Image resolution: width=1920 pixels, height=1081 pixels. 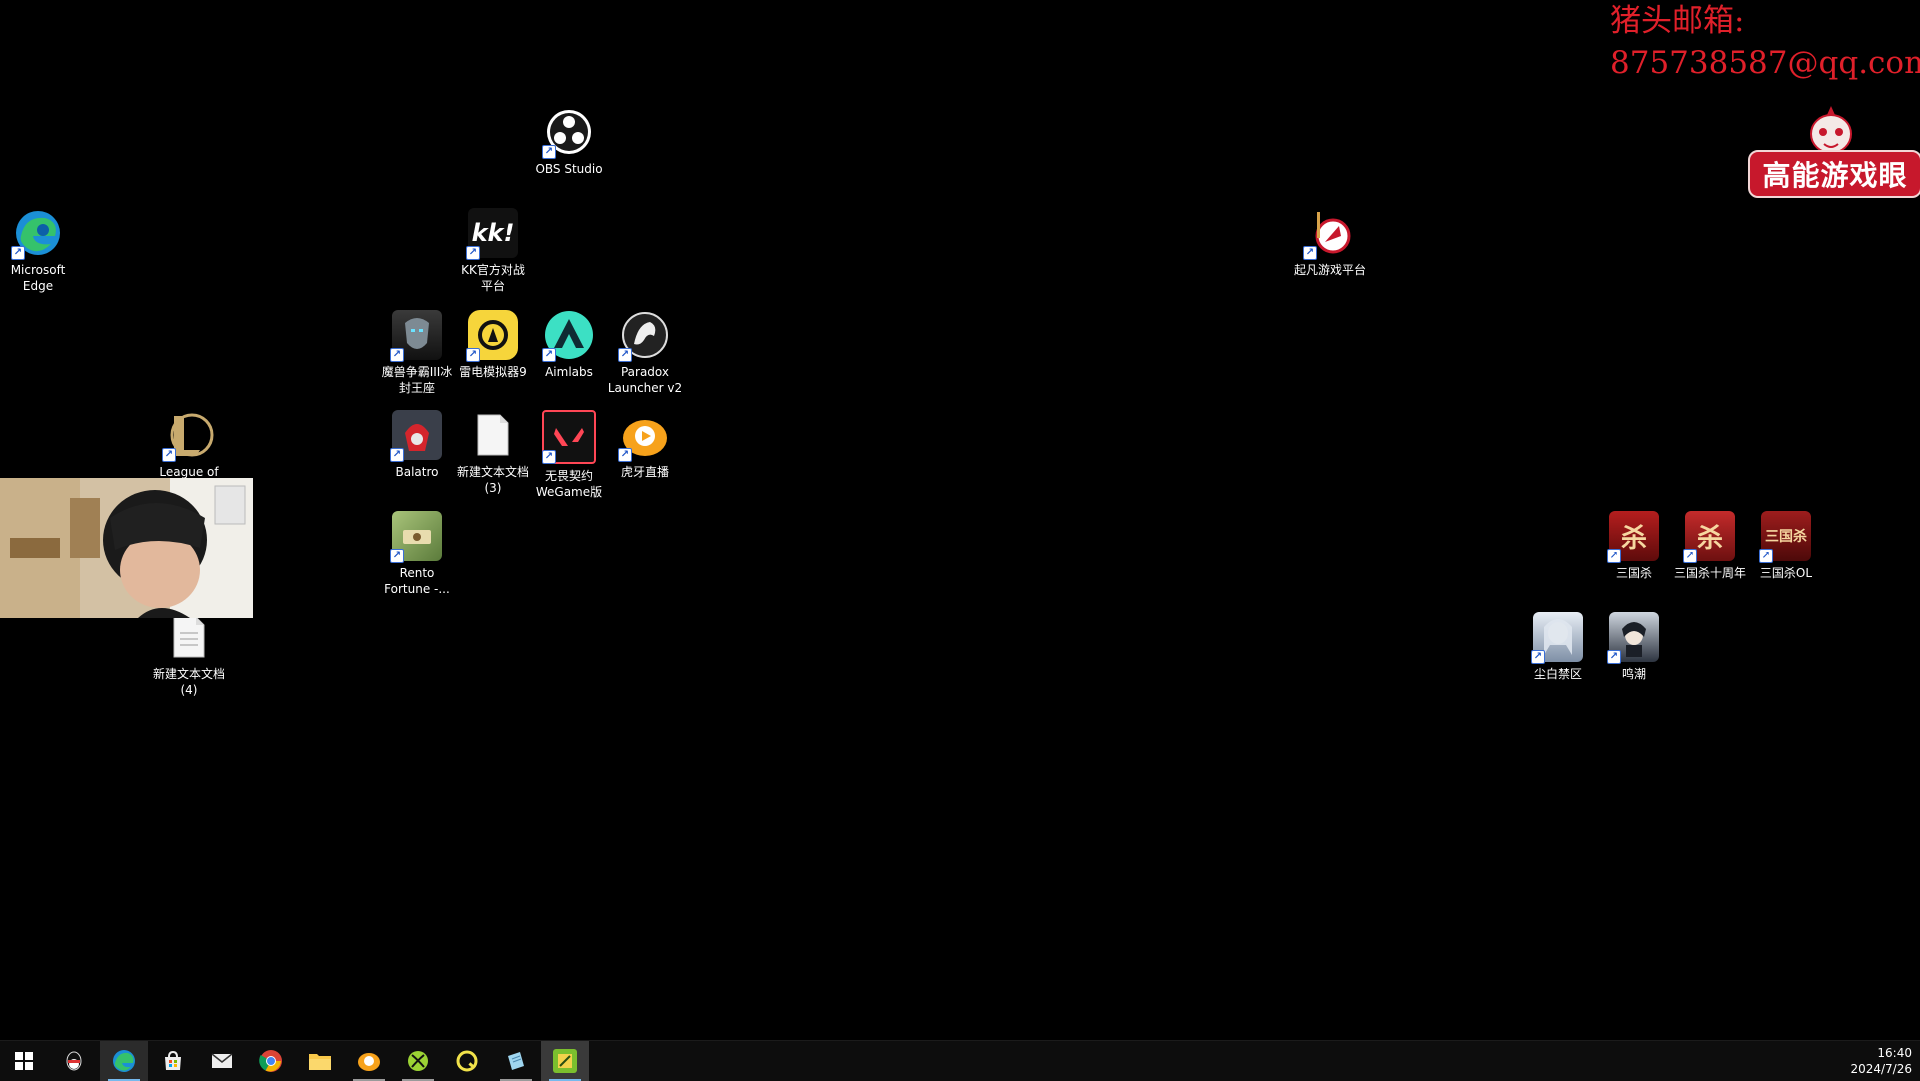 I want to click on desktop-icon-lol: ↗ League of, so click(x=189, y=445).